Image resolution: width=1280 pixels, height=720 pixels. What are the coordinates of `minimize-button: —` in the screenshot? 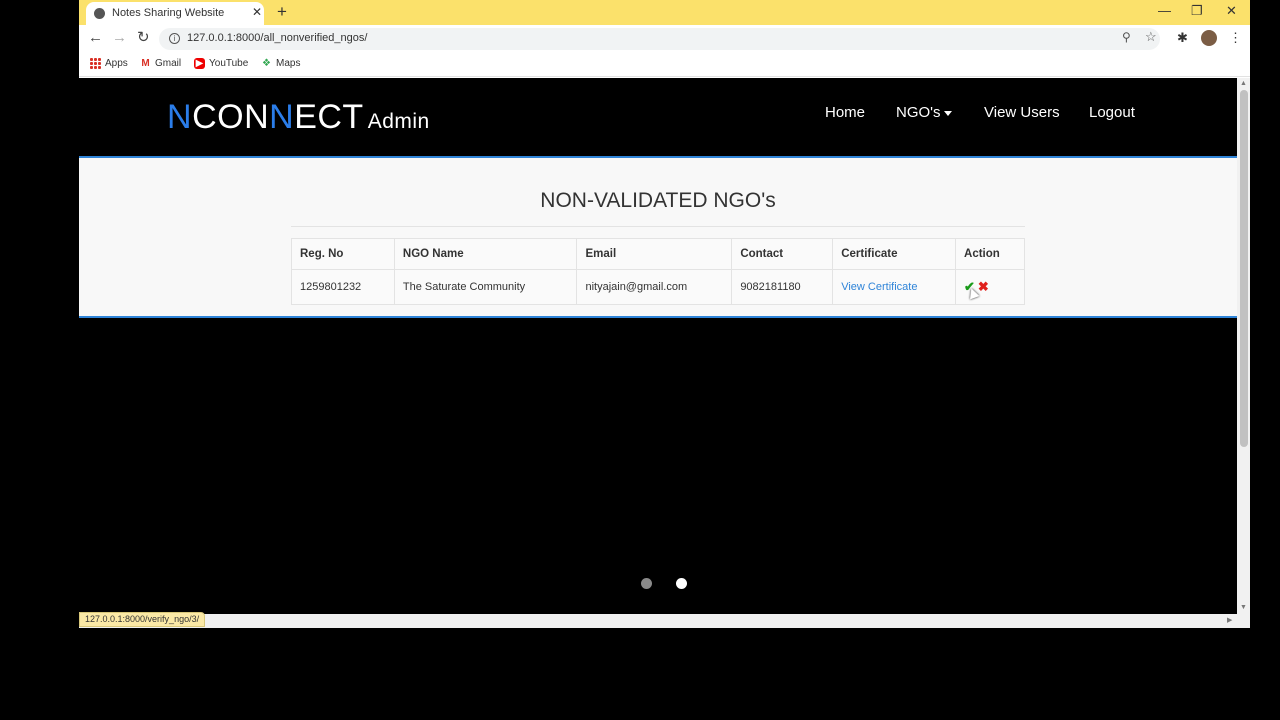 It's located at (1164, 10).